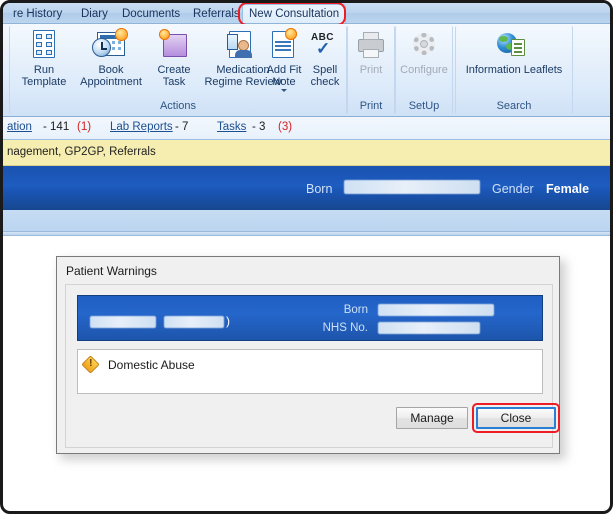 The image size is (613, 514). What do you see at coordinates (284, 45) in the screenshot?
I see `fit-note-icon` at bounding box center [284, 45].